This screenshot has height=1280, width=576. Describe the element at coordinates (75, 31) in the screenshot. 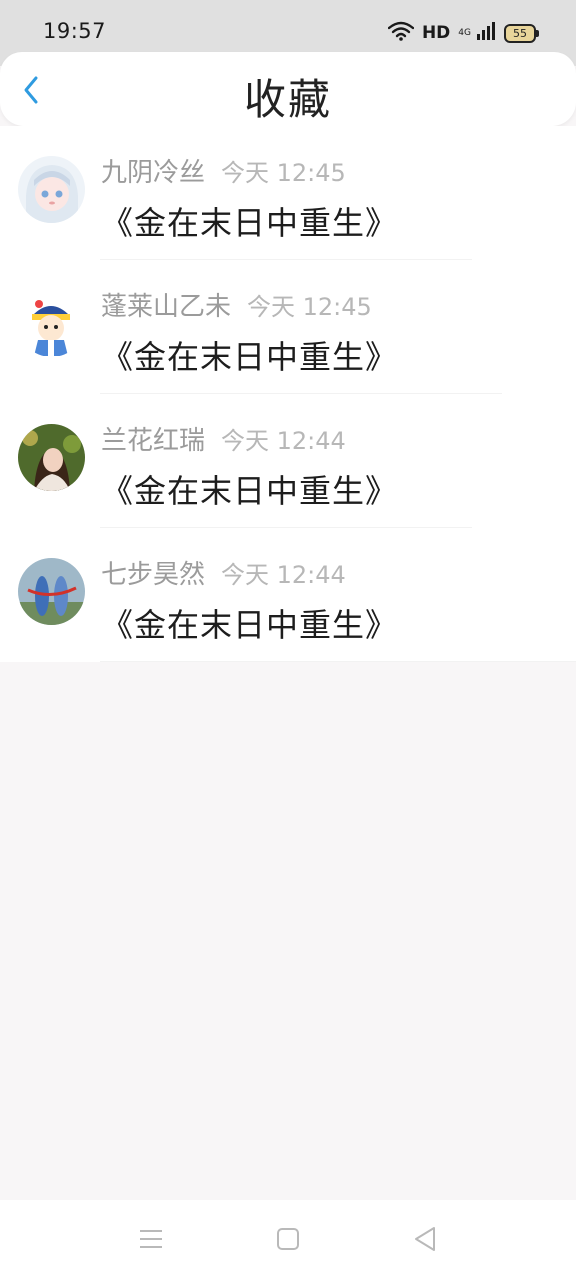

I see `status-time: 19:57` at that location.